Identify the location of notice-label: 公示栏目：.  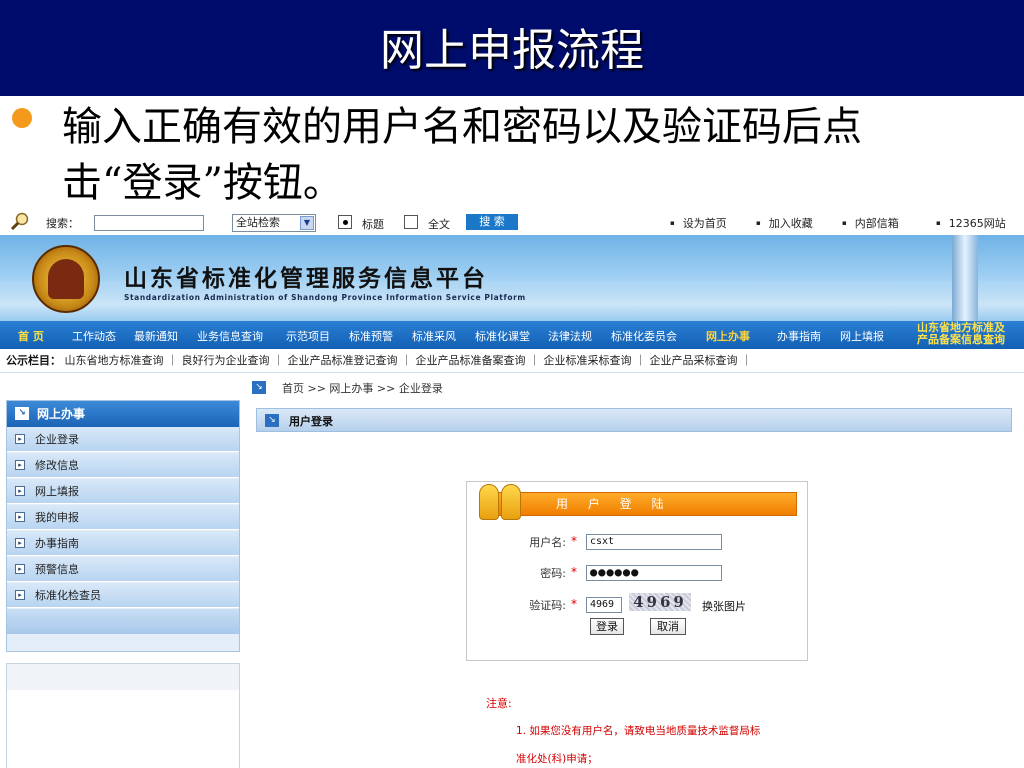
(33, 360).